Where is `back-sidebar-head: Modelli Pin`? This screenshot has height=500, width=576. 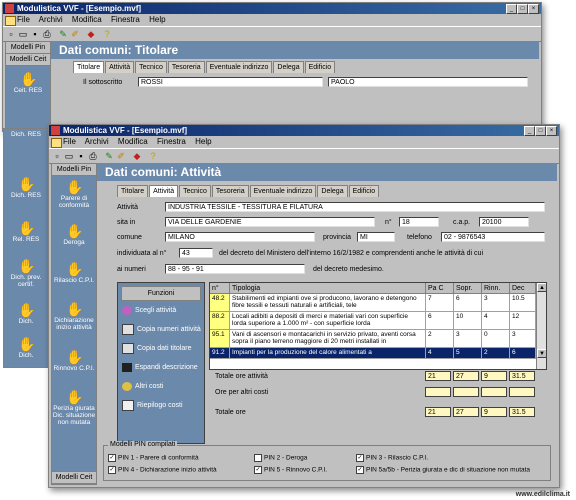
back-sidebar-head: Modelli Pin is located at coordinates (28, 48).